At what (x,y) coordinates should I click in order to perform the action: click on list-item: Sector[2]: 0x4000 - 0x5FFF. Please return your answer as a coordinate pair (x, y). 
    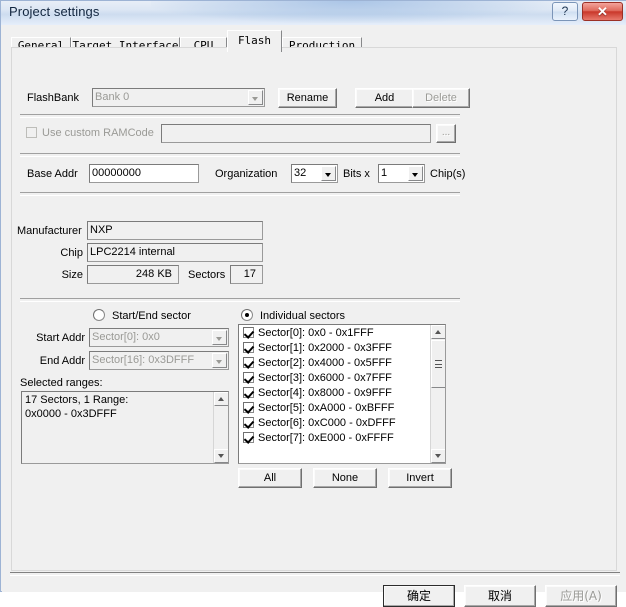
    Looking at the image, I should click on (334, 362).